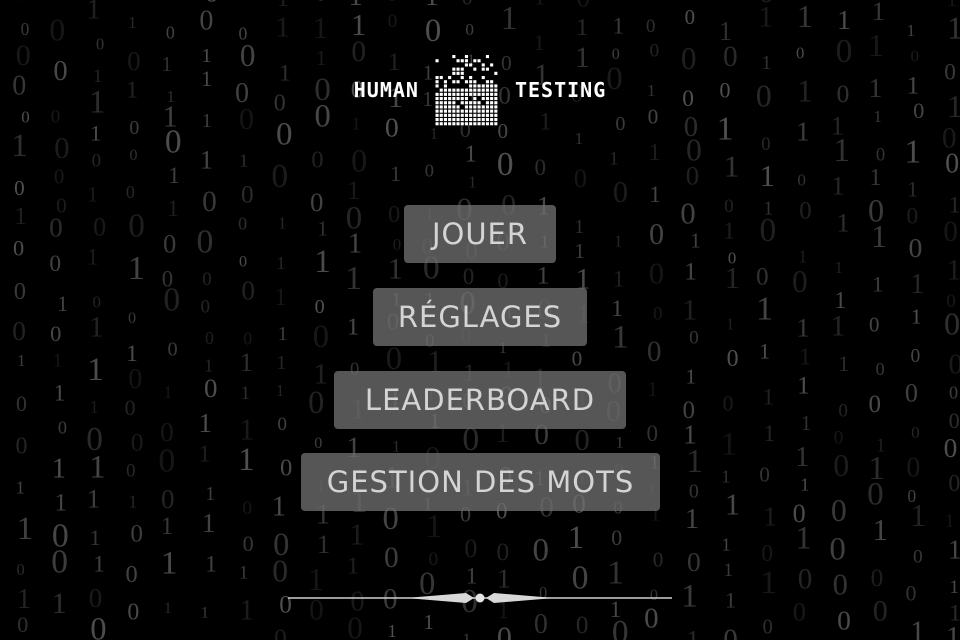 Image resolution: width=960 pixels, height=640 pixels. I want to click on settings-button: RÉGLAGES, so click(480, 317).